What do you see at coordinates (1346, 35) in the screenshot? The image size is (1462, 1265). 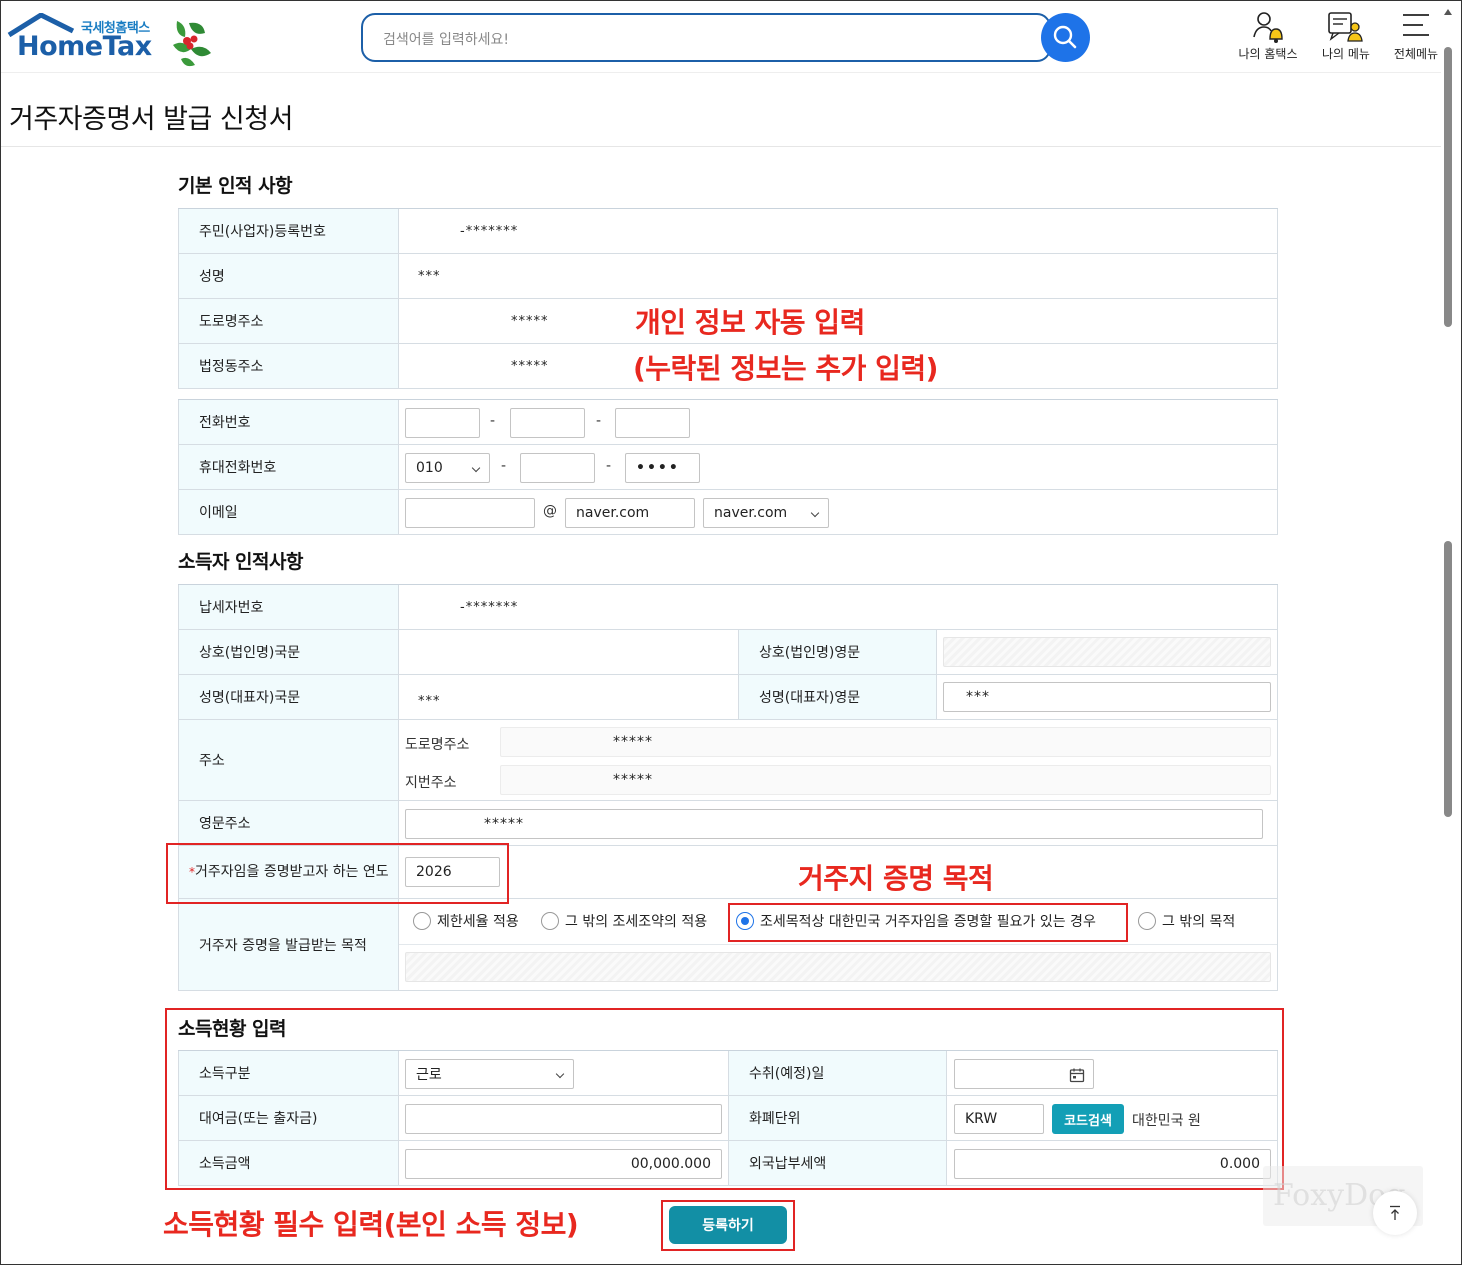 I see `nav-my-menu: 나의 메뉴` at bounding box center [1346, 35].